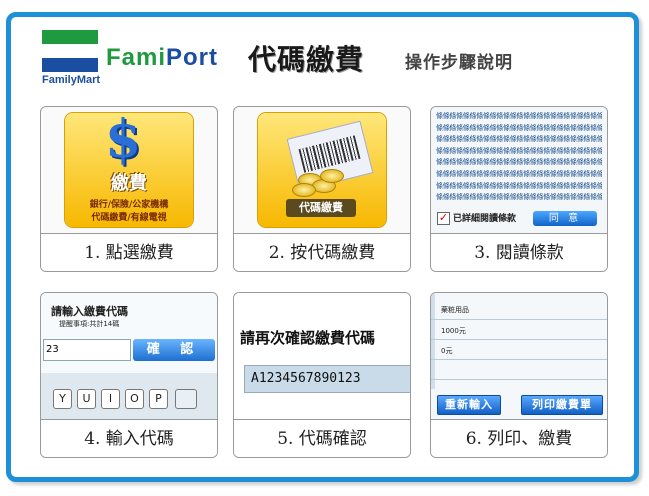 The image size is (649, 496). I want to click on amount-1: 1000元, so click(453, 331).